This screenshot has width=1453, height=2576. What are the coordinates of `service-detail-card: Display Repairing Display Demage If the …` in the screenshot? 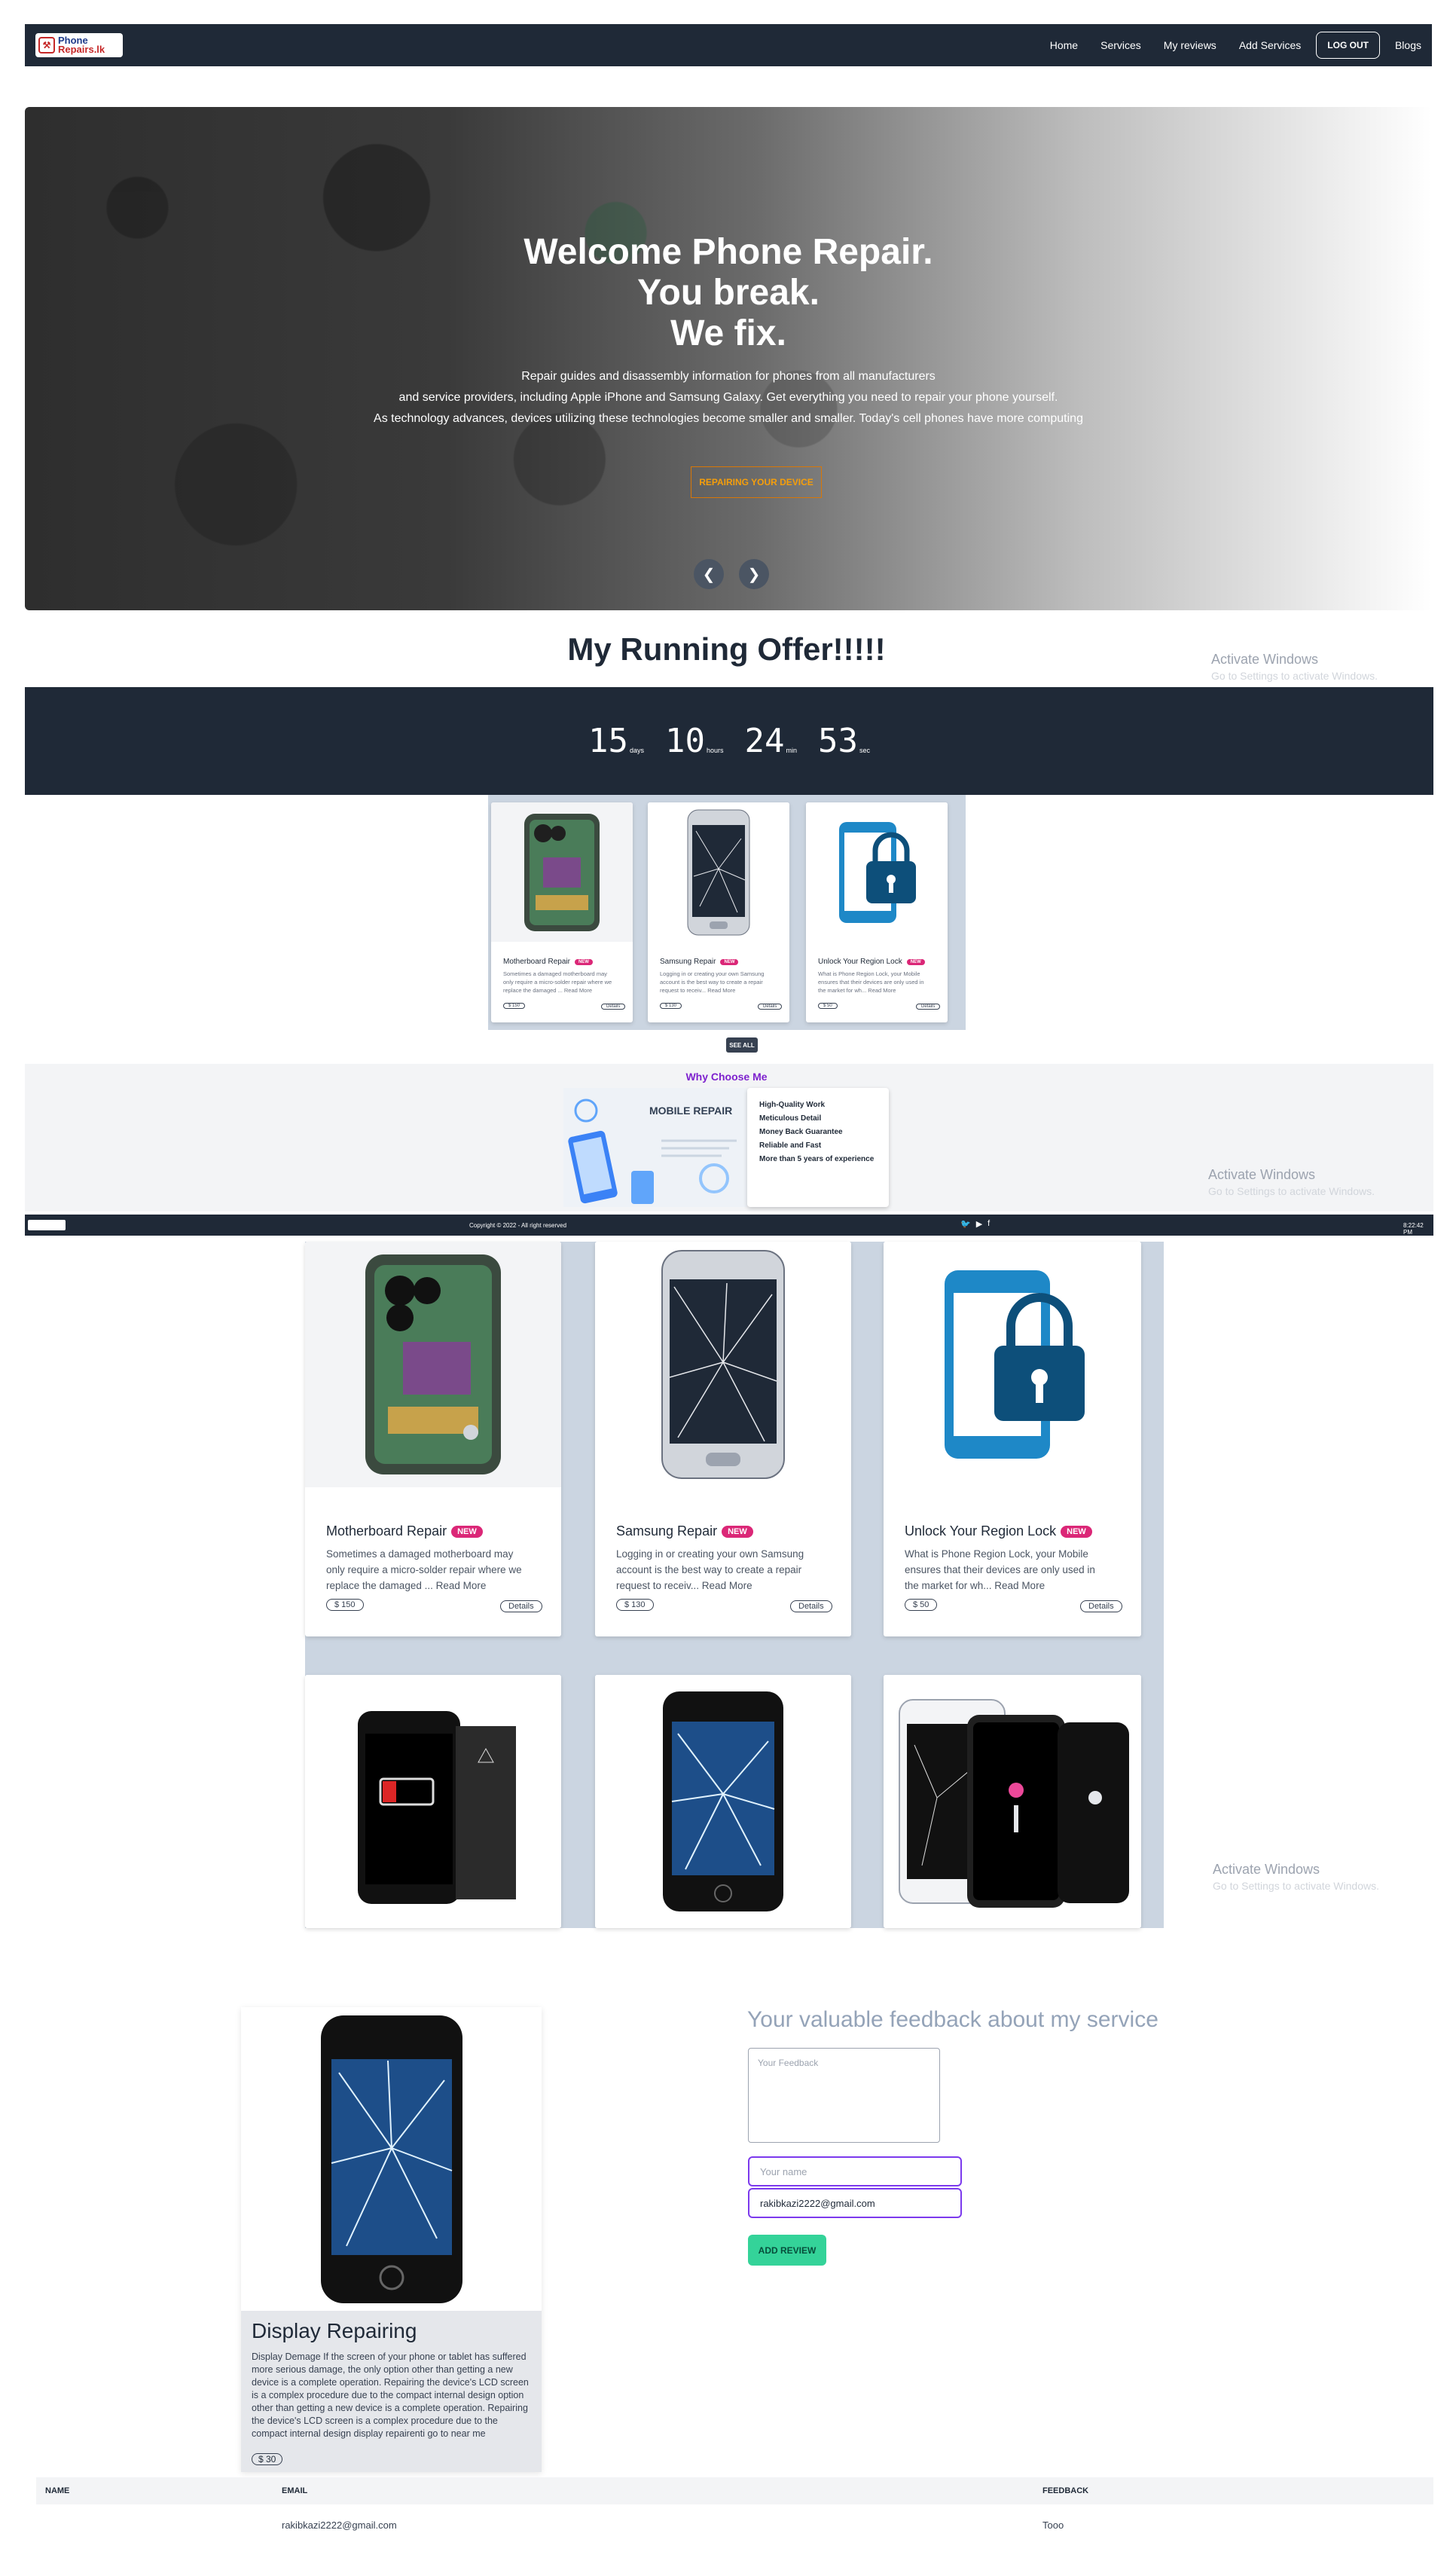 It's located at (391, 2239).